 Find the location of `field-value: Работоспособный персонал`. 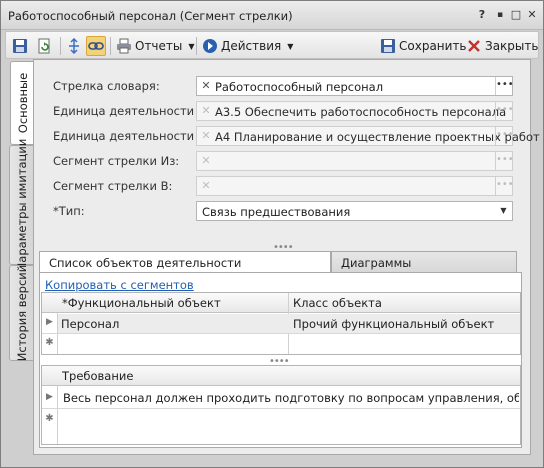

field-value: Работоспособный персонал is located at coordinates (299, 87).